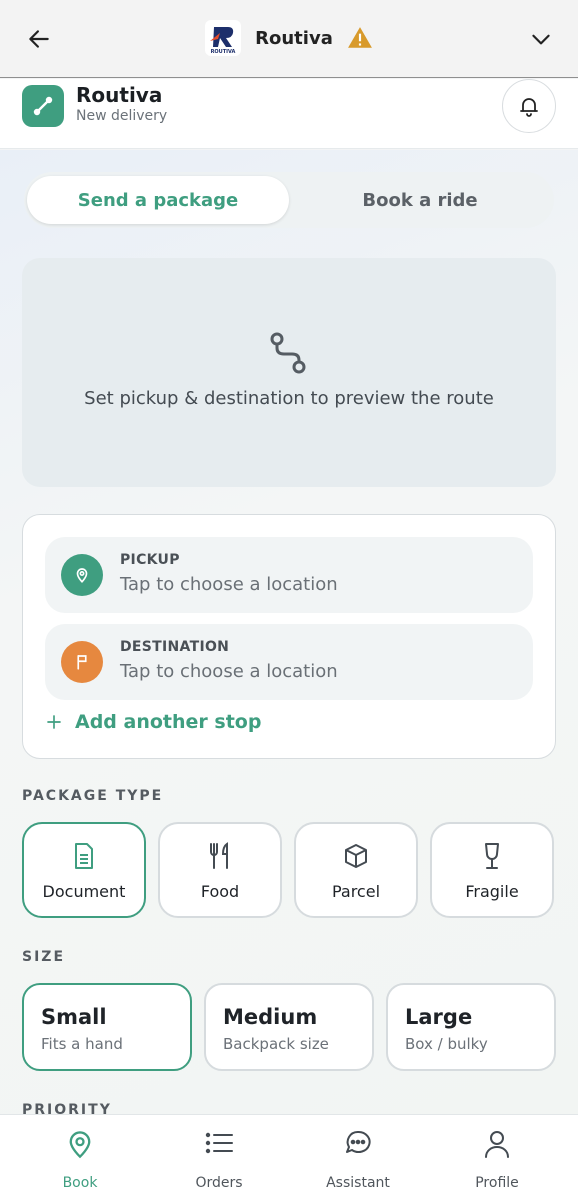 The image size is (578, 1199). I want to click on size-small: Small Fits a hand, so click(107, 1027).